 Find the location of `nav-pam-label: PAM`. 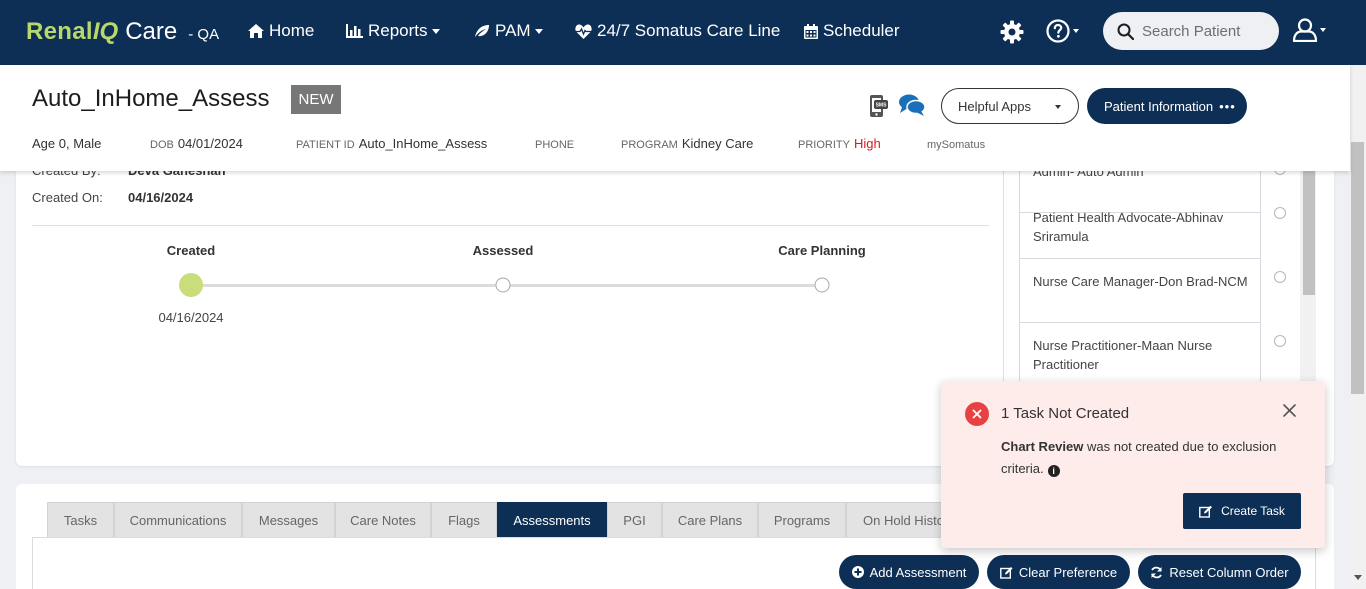

nav-pam-label: PAM is located at coordinates (513, 30).